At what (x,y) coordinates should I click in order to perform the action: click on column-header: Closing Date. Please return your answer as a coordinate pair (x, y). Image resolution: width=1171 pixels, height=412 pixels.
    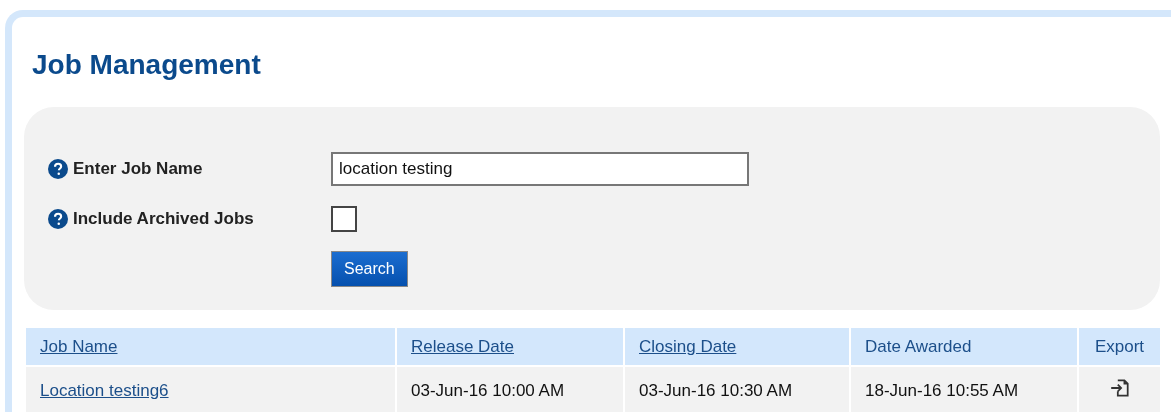
    Looking at the image, I should click on (737, 347).